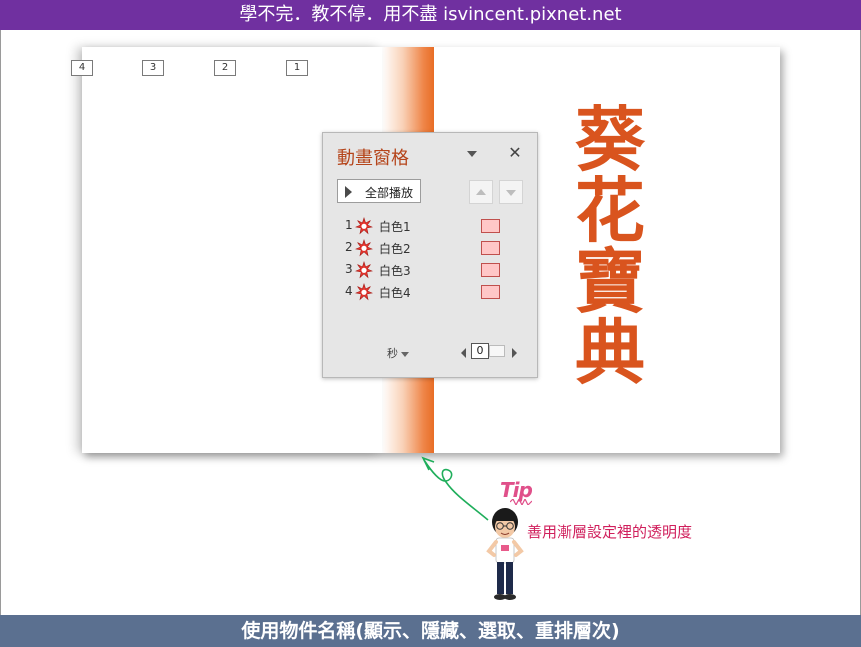 This screenshot has height=647, width=861. I want to click on seconds-label: 秒, so click(392, 353).